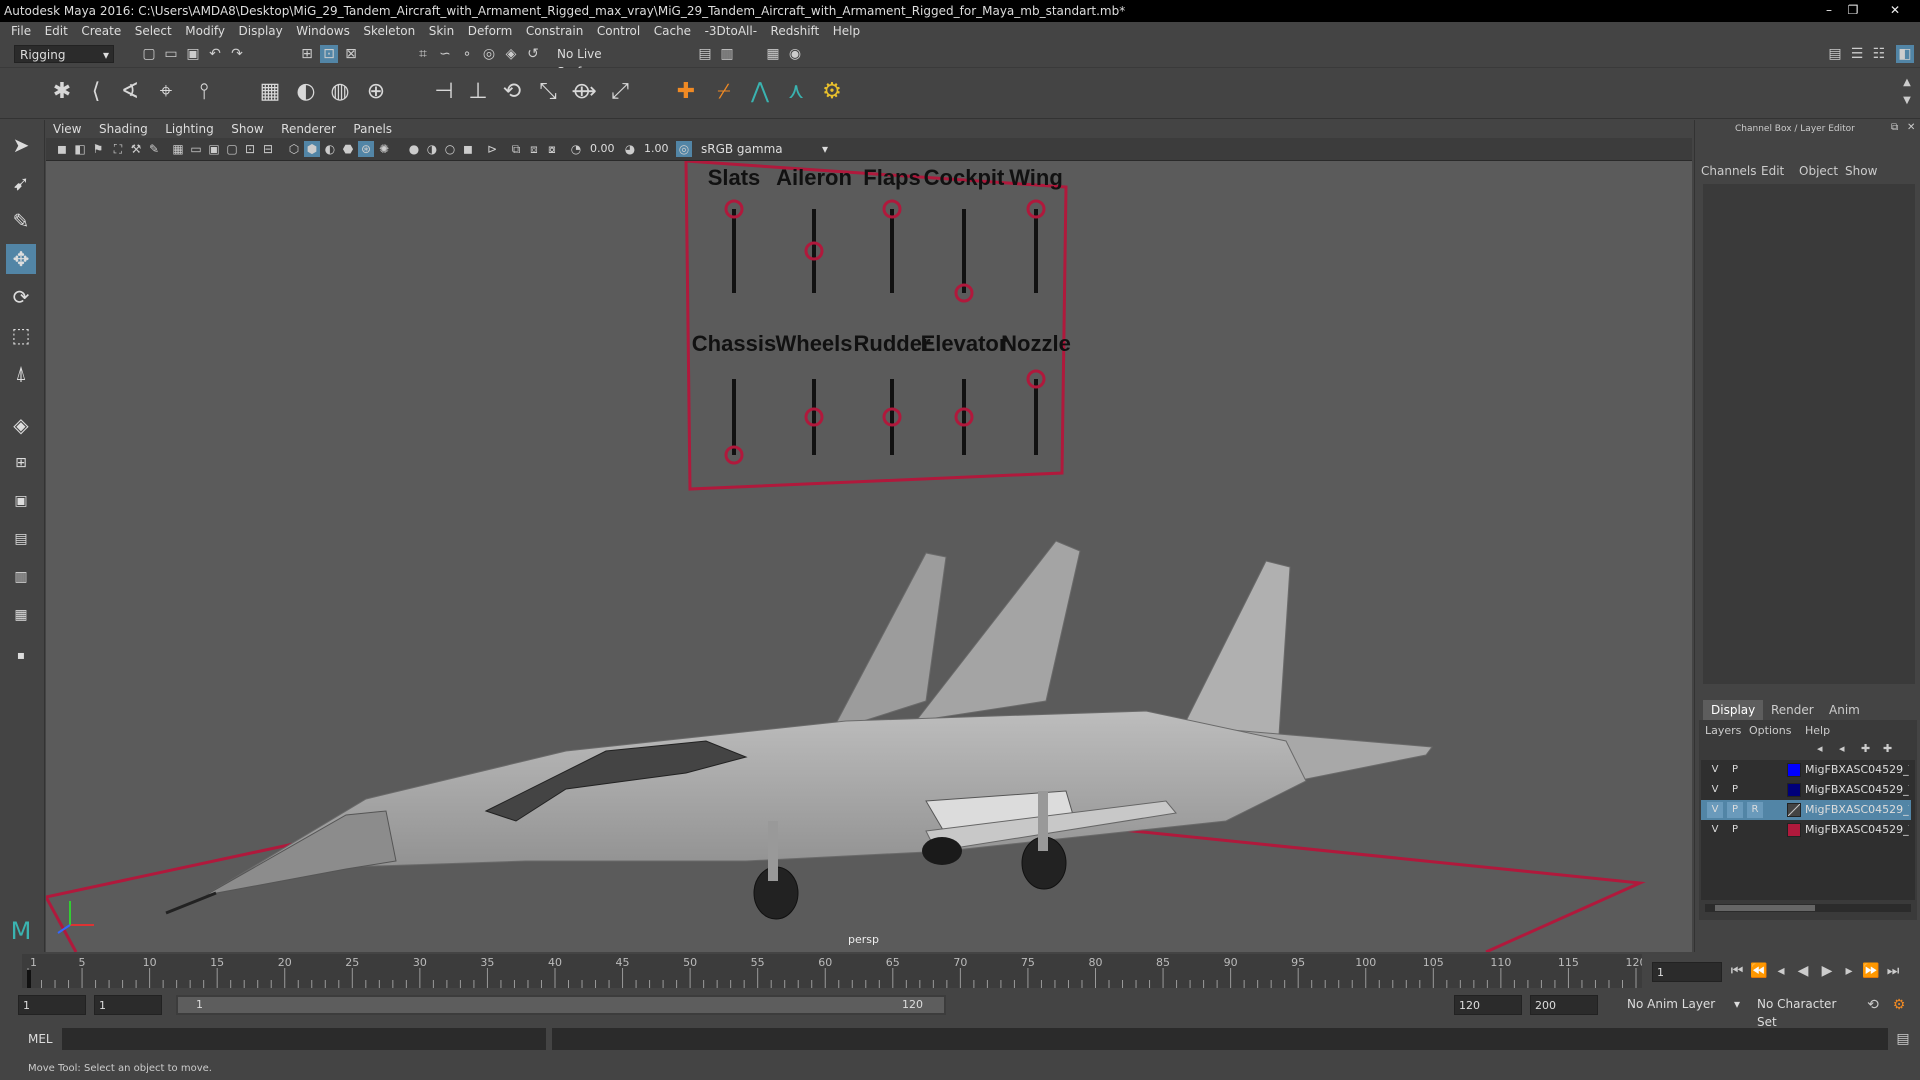  I want to click on panel-menu-show: Show, so click(247, 129).